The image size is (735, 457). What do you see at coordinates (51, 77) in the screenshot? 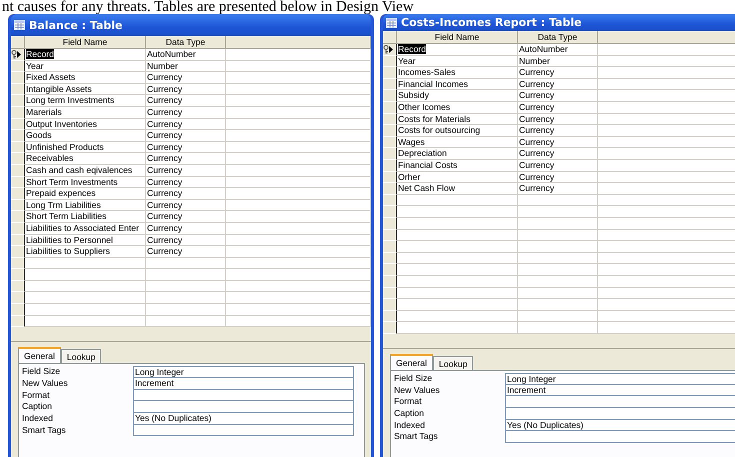
I see `field-name-cell: Fixed Assets` at bounding box center [51, 77].